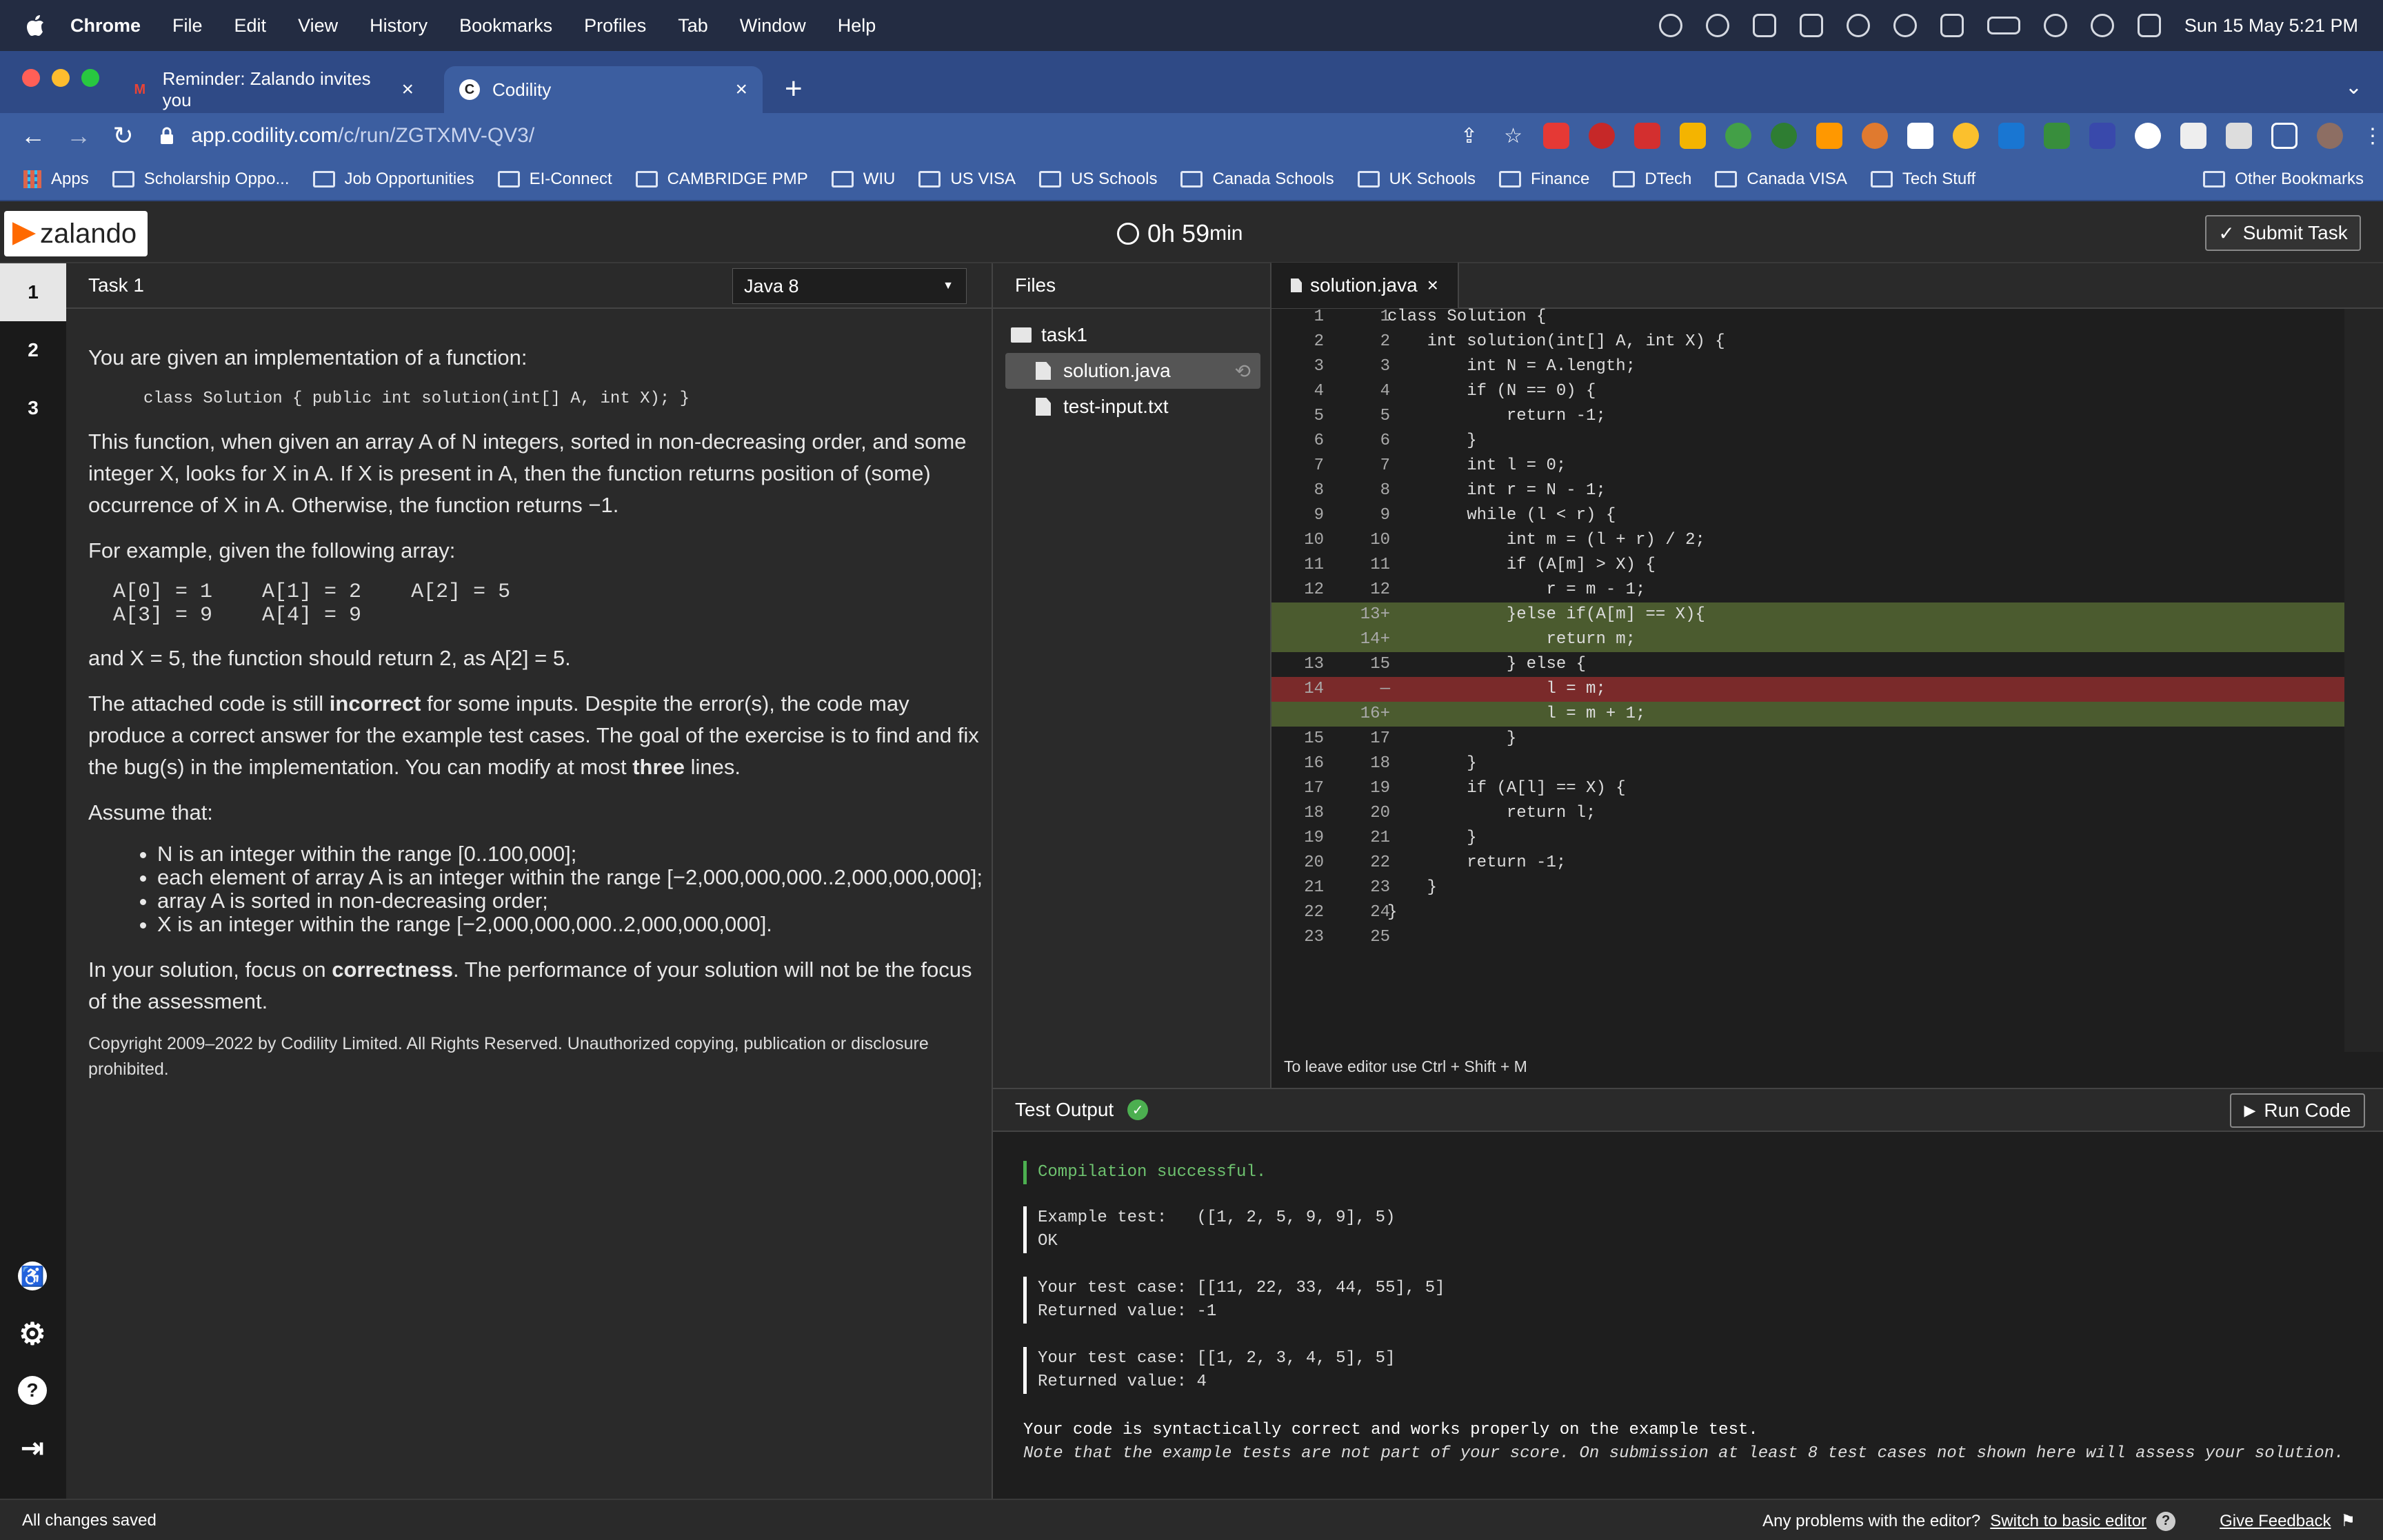  What do you see at coordinates (615, 26) in the screenshot?
I see `menu-profiles: Profiles` at bounding box center [615, 26].